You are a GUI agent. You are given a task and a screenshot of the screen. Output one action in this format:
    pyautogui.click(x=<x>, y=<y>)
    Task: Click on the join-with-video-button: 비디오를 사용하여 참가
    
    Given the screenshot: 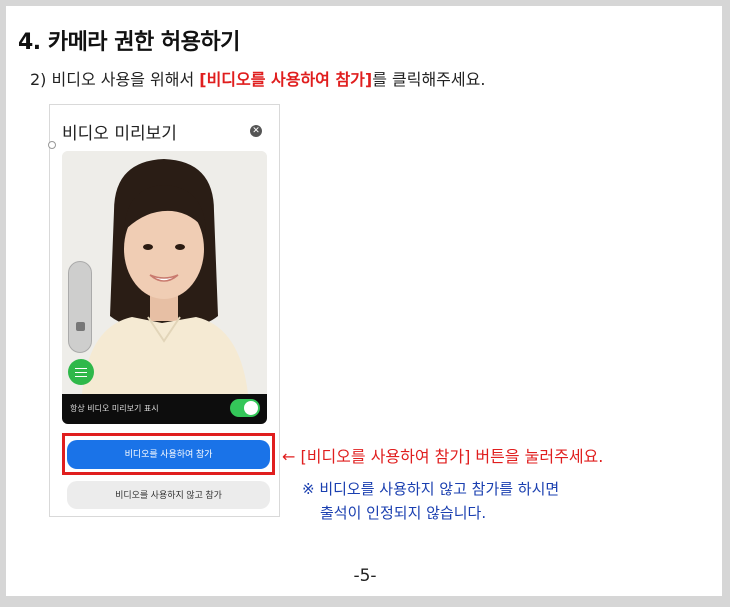 What is the action you would take?
    pyautogui.click(x=168, y=454)
    